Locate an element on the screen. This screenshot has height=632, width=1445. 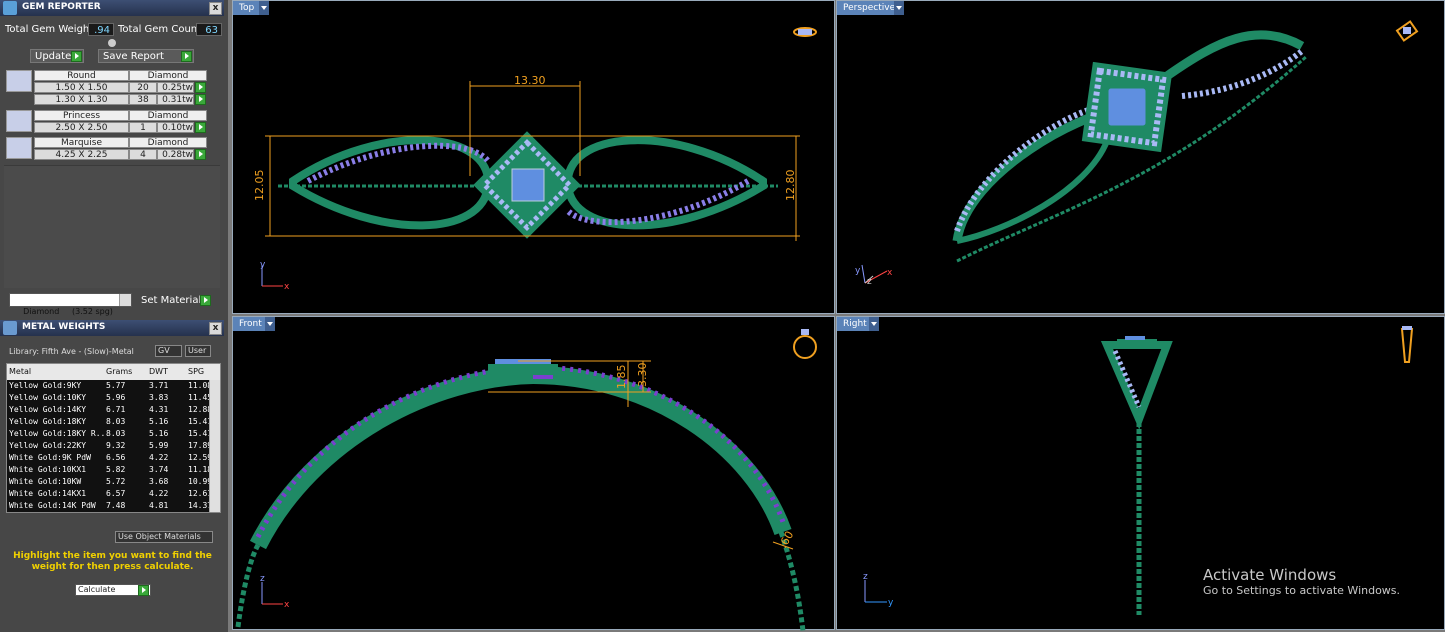
table-row: White Gold:9K PdW 6.56 4.22 12.59 is located at coordinates (113, 458).